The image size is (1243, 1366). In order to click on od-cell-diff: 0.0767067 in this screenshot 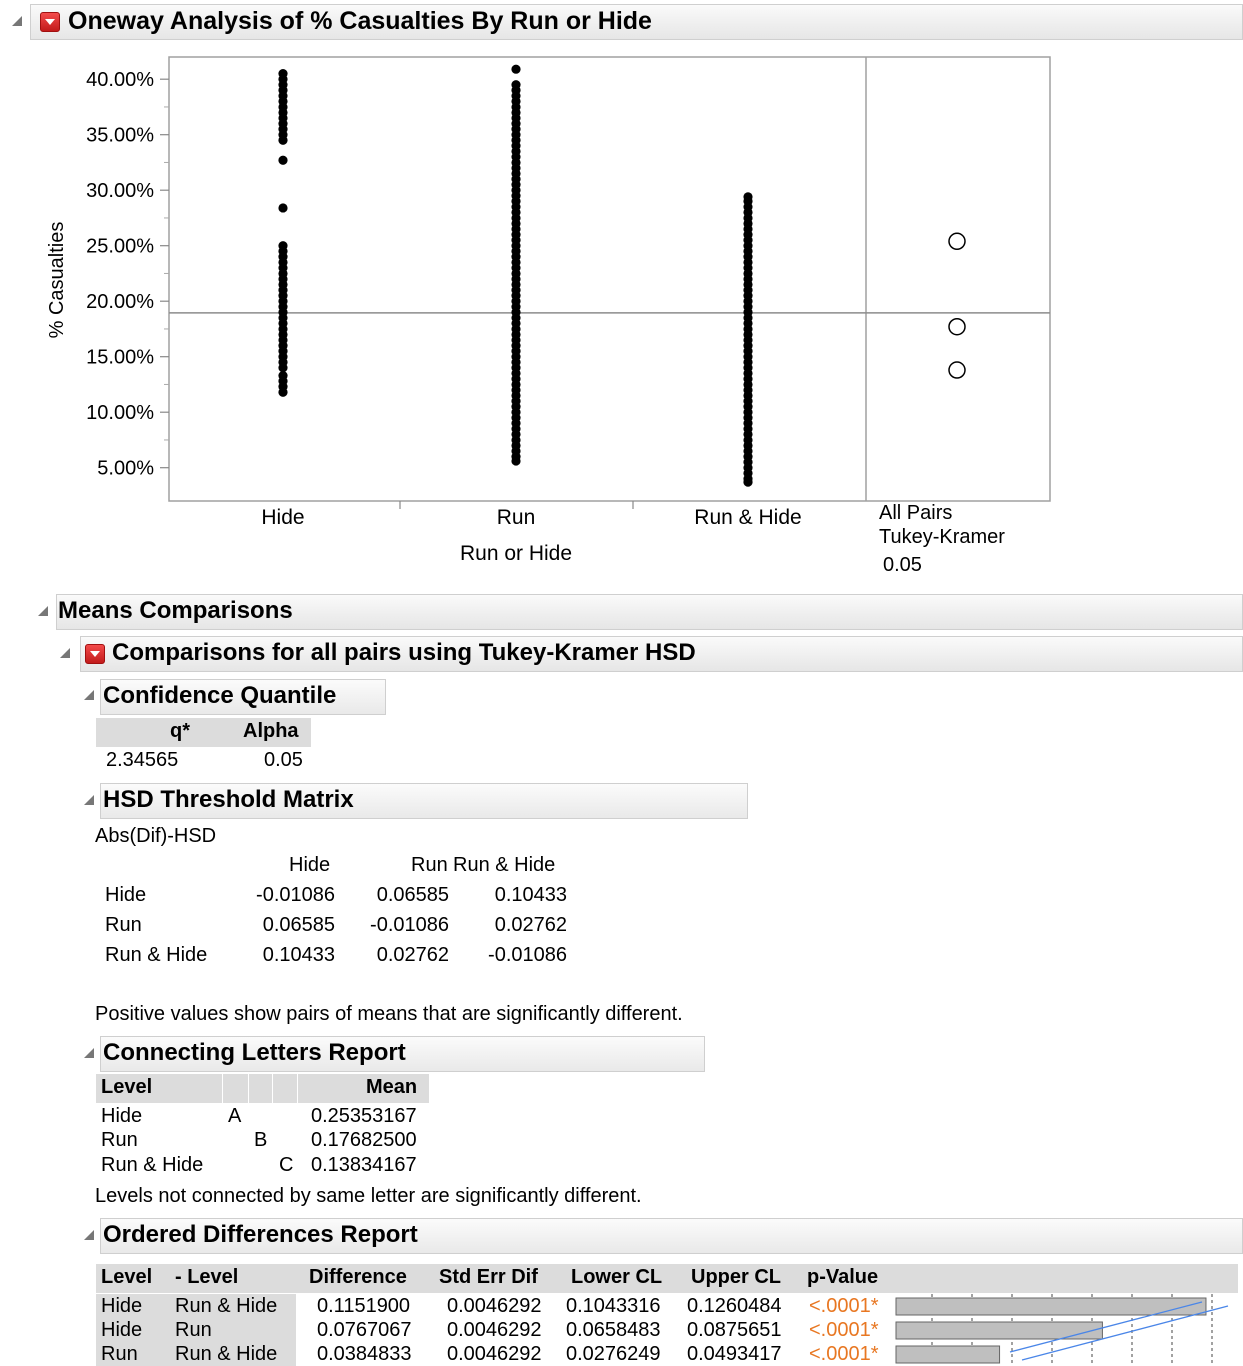, I will do `click(364, 1330)`.